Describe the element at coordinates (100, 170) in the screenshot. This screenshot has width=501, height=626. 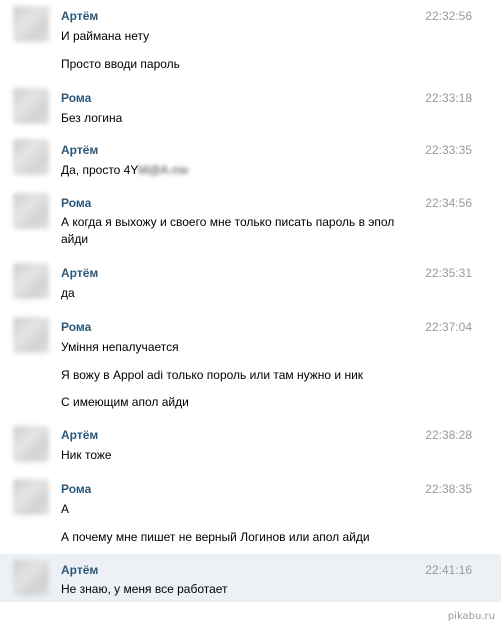
I see `message-text-visible: Да, просто 4Y` at that location.